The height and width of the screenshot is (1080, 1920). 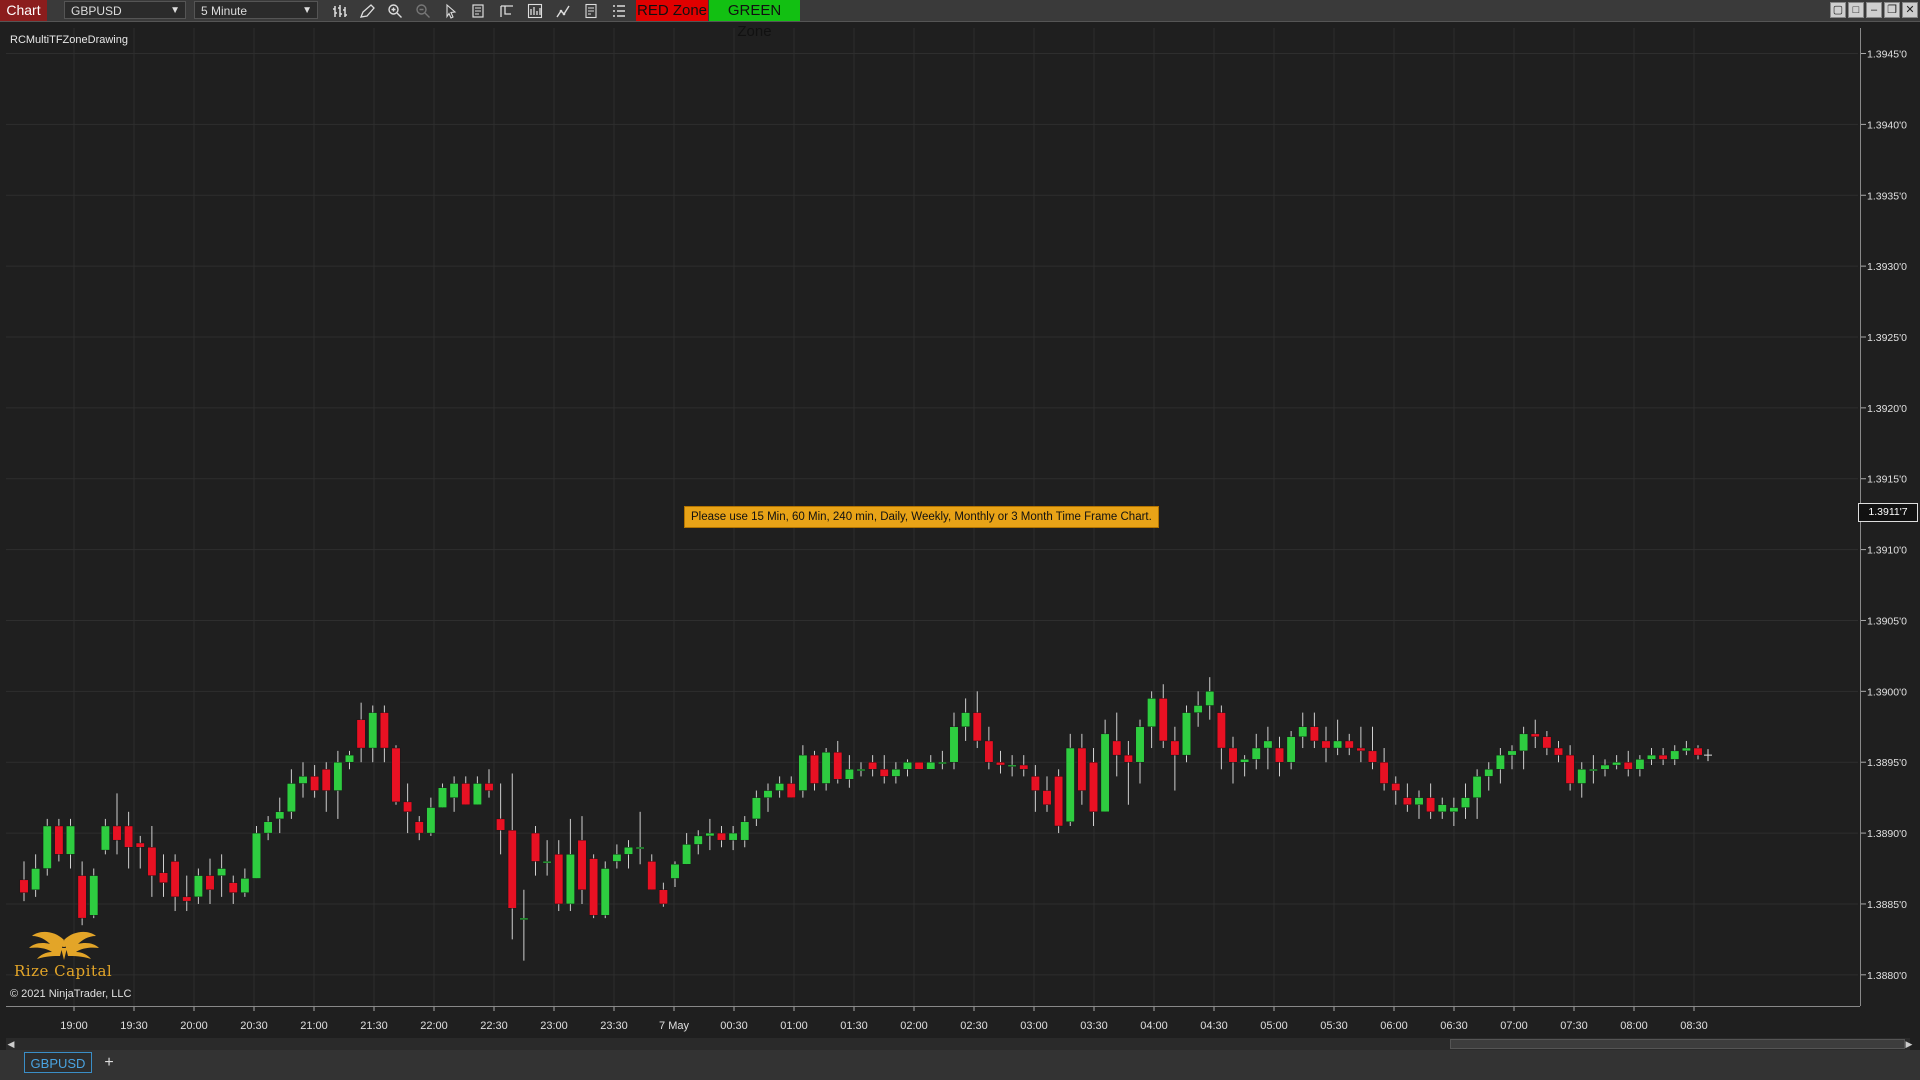 What do you see at coordinates (109, 1062) in the screenshot?
I see `add-tab-button: +` at bounding box center [109, 1062].